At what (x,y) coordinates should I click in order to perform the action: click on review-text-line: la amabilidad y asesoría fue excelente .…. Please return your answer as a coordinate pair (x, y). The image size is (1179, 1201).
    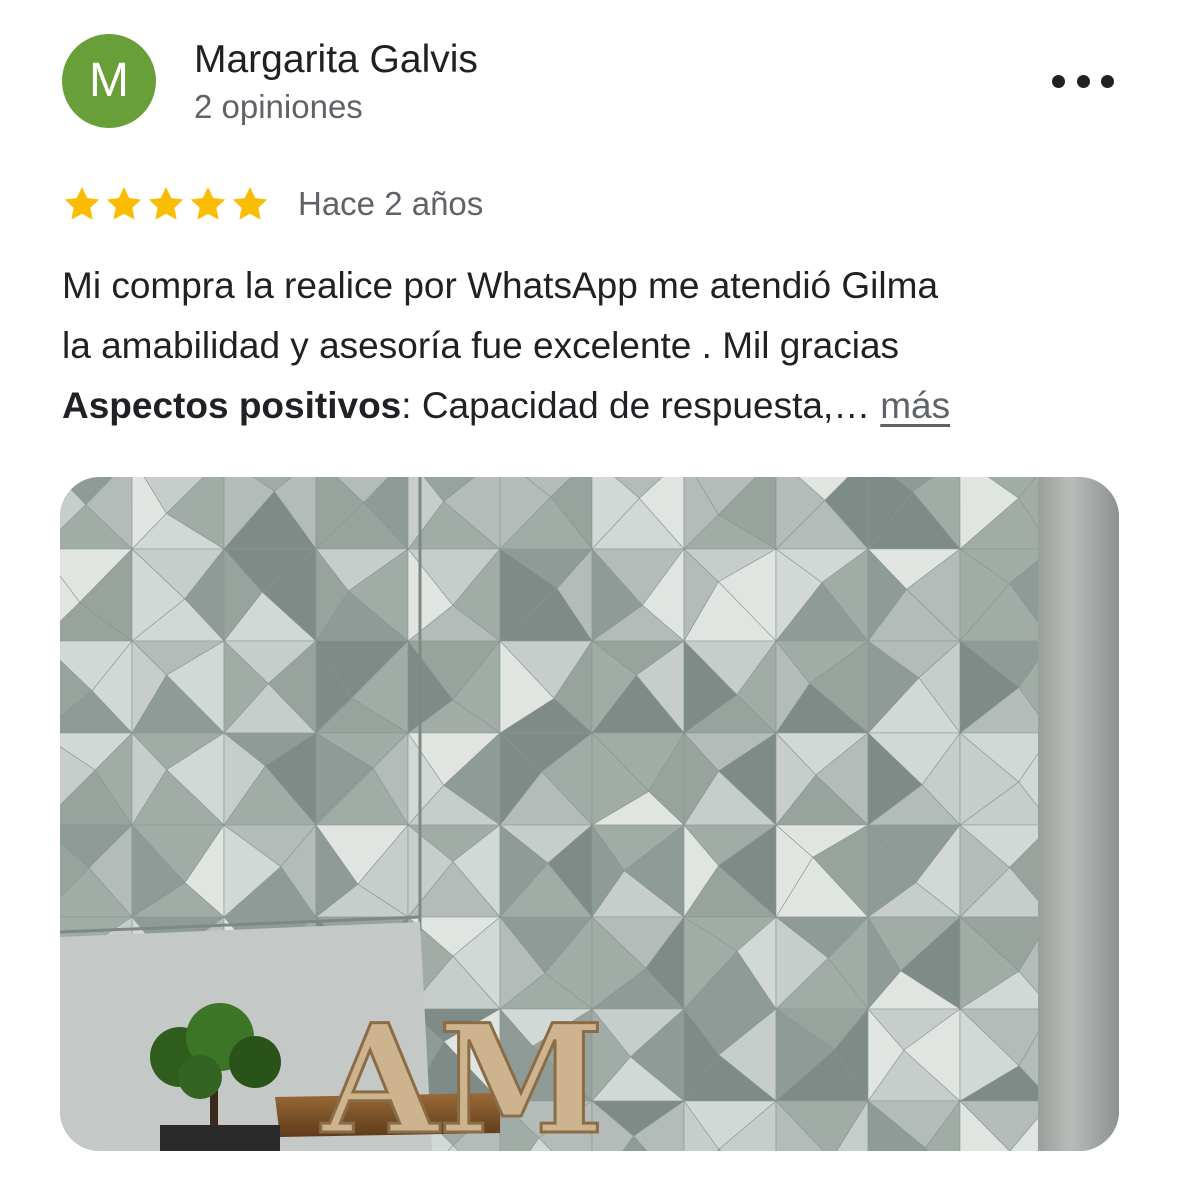
    Looking at the image, I should click on (481, 345).